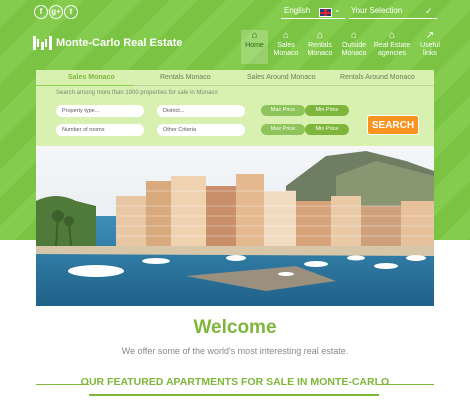 This screenshot has width=470, height=400. I want to click on nav-useful-links: ↗ Useful links, so click(430, 47).